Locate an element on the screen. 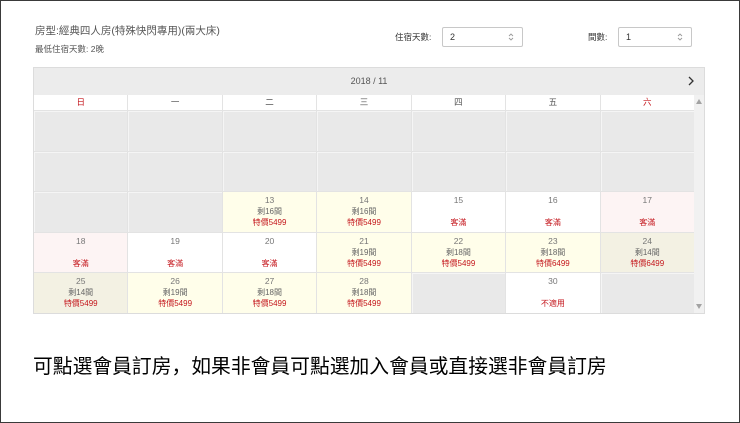 This screenshot has height=423, width=740. day-number: 24 is located at coordinates (647, 240).